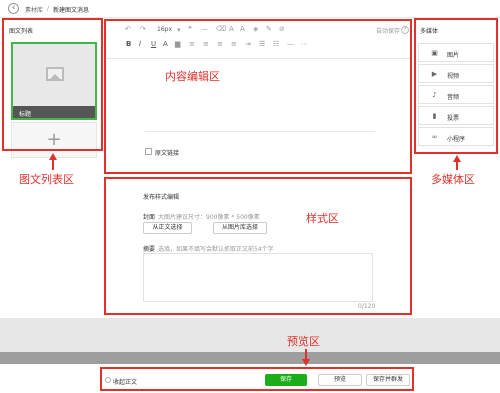  I want to click on annotation-box-list, so click(52, 84).